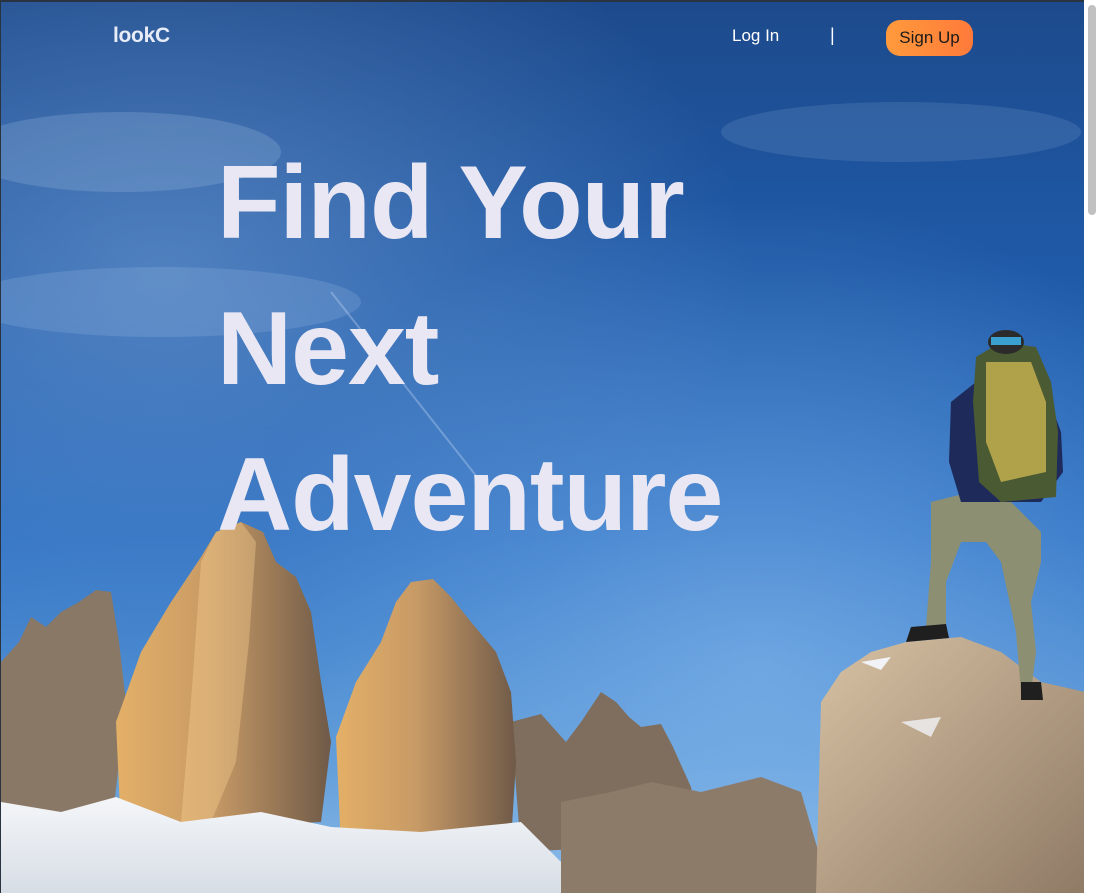 The height and width of the screenshot is (893, 1100). I want to click on login-link: Log In, so click(755, 36).